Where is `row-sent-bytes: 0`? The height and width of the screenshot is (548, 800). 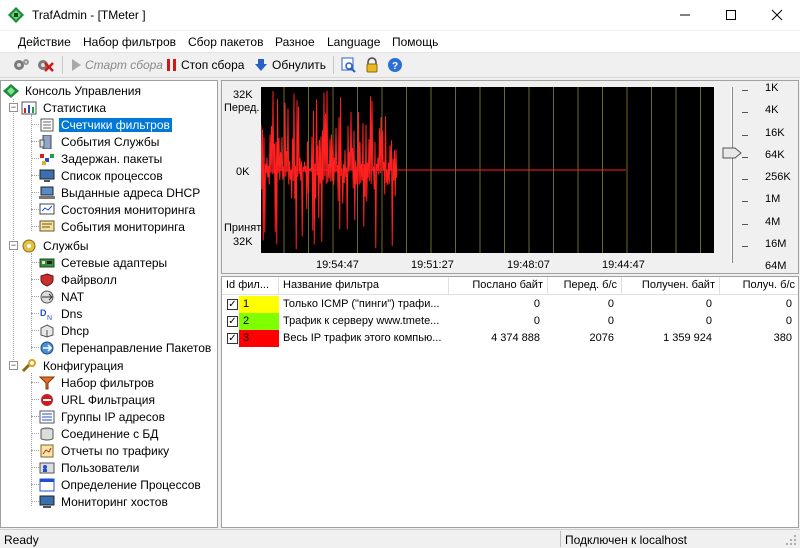 row-sent-bytes: 0 is located at coordinates (536, 321).